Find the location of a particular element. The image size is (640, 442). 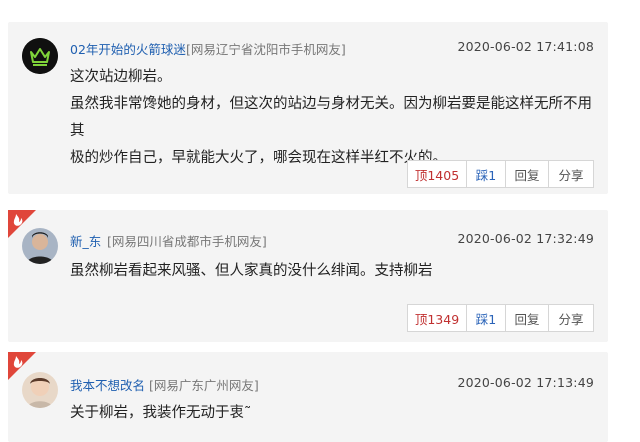

comment-line: 这次站边柳岩。 is located at coordinates (121, 77).